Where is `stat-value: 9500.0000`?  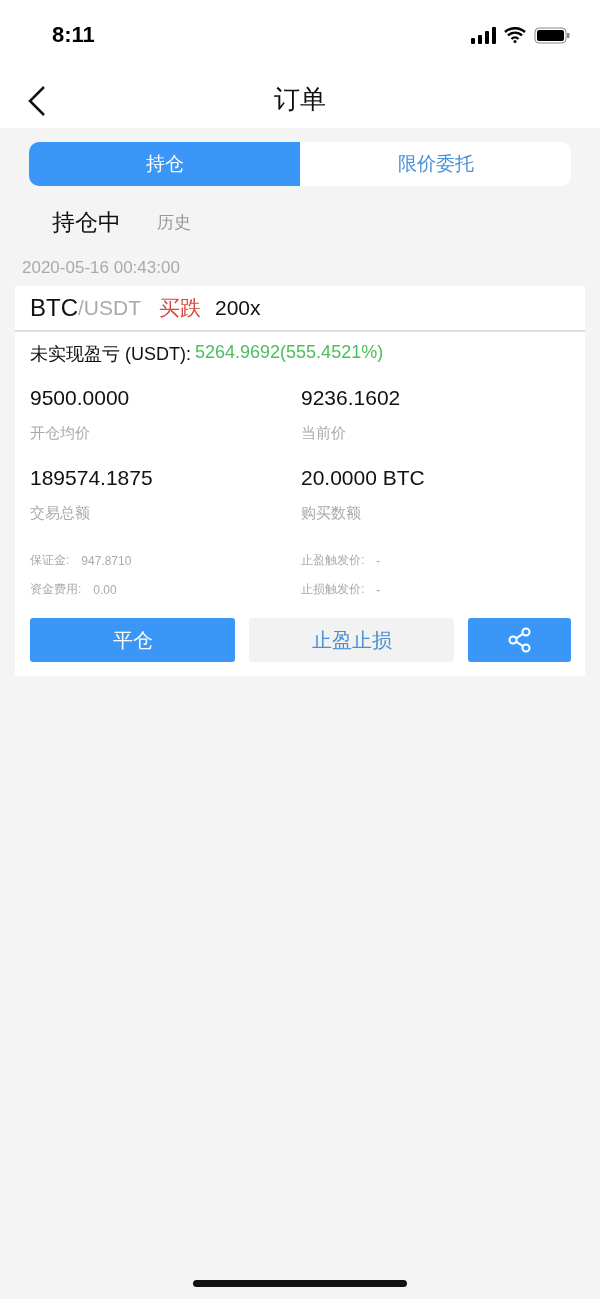
stat-value: 9500.0000 is located at coordinates (80, 398).